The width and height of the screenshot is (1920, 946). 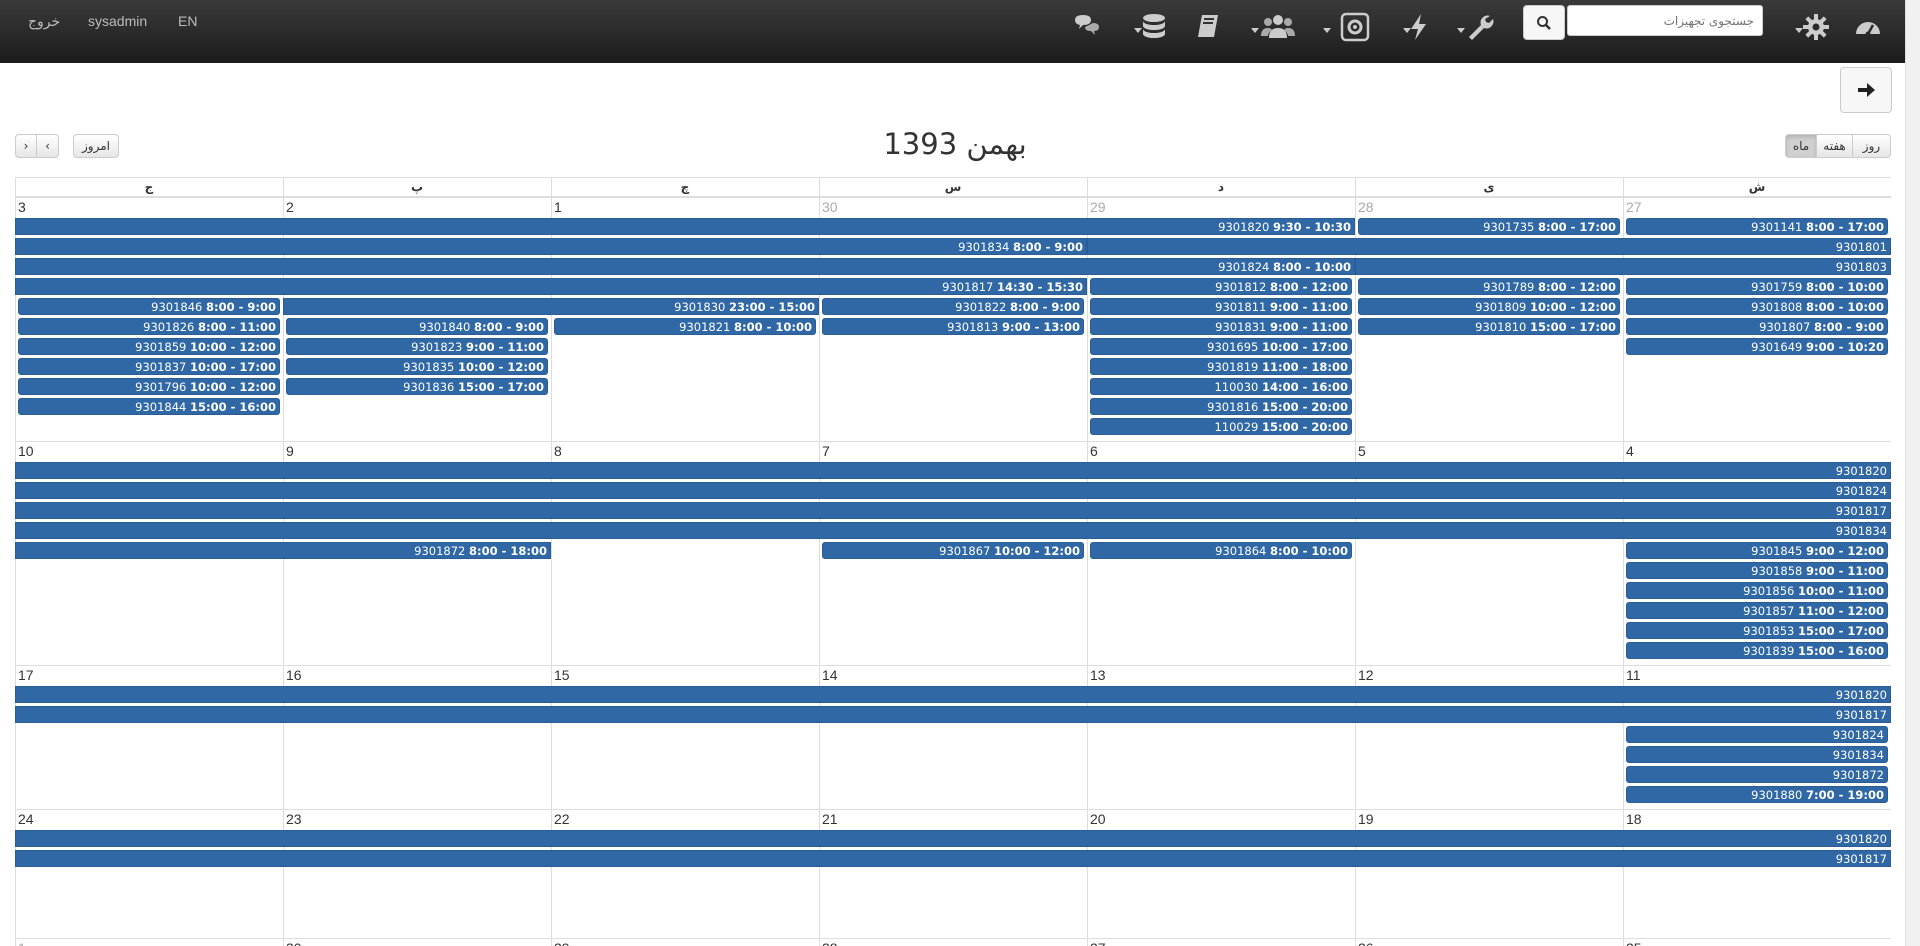 What do you see at coordinates (294, 675) in the screenshot?
I see `day-number: 16` at bounding box center [294, 675].